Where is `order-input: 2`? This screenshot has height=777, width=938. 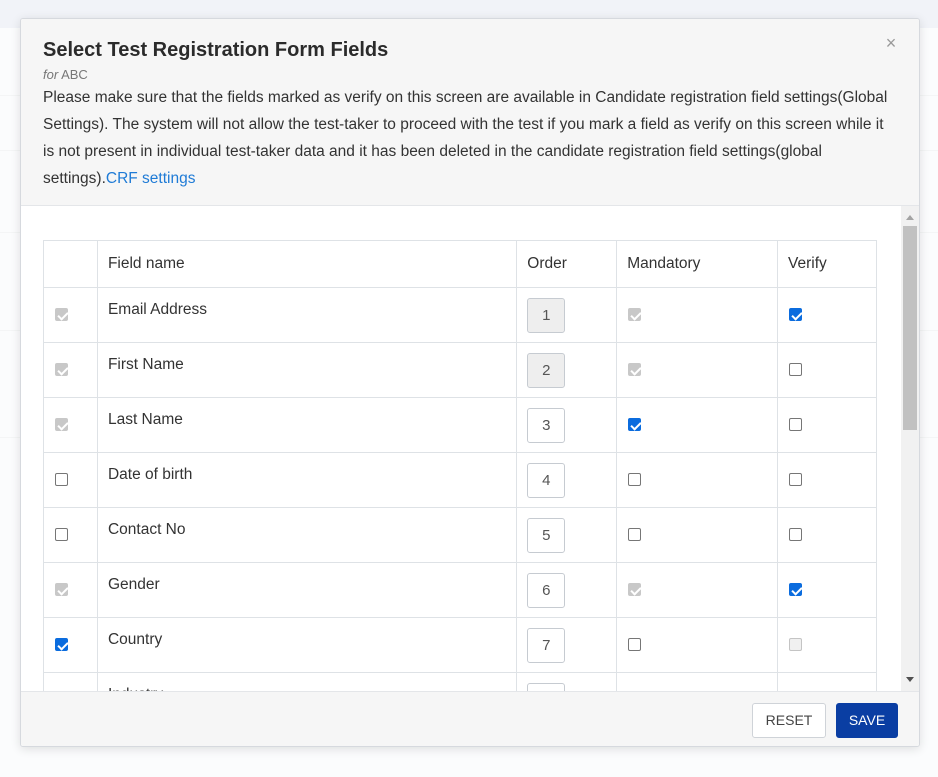
order-input: 2 is located at coordinates (546, 370).